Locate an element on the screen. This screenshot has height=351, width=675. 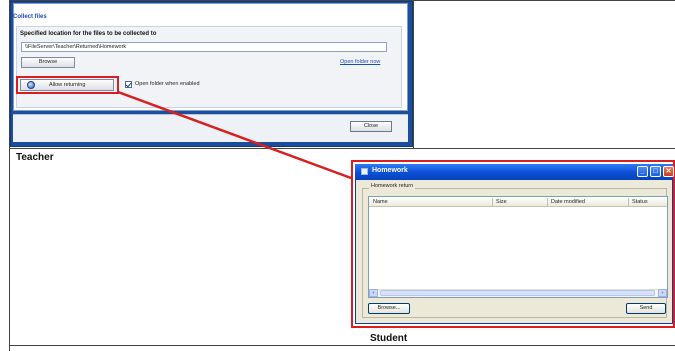
send-button: Send is located at coordinates (646, 308).